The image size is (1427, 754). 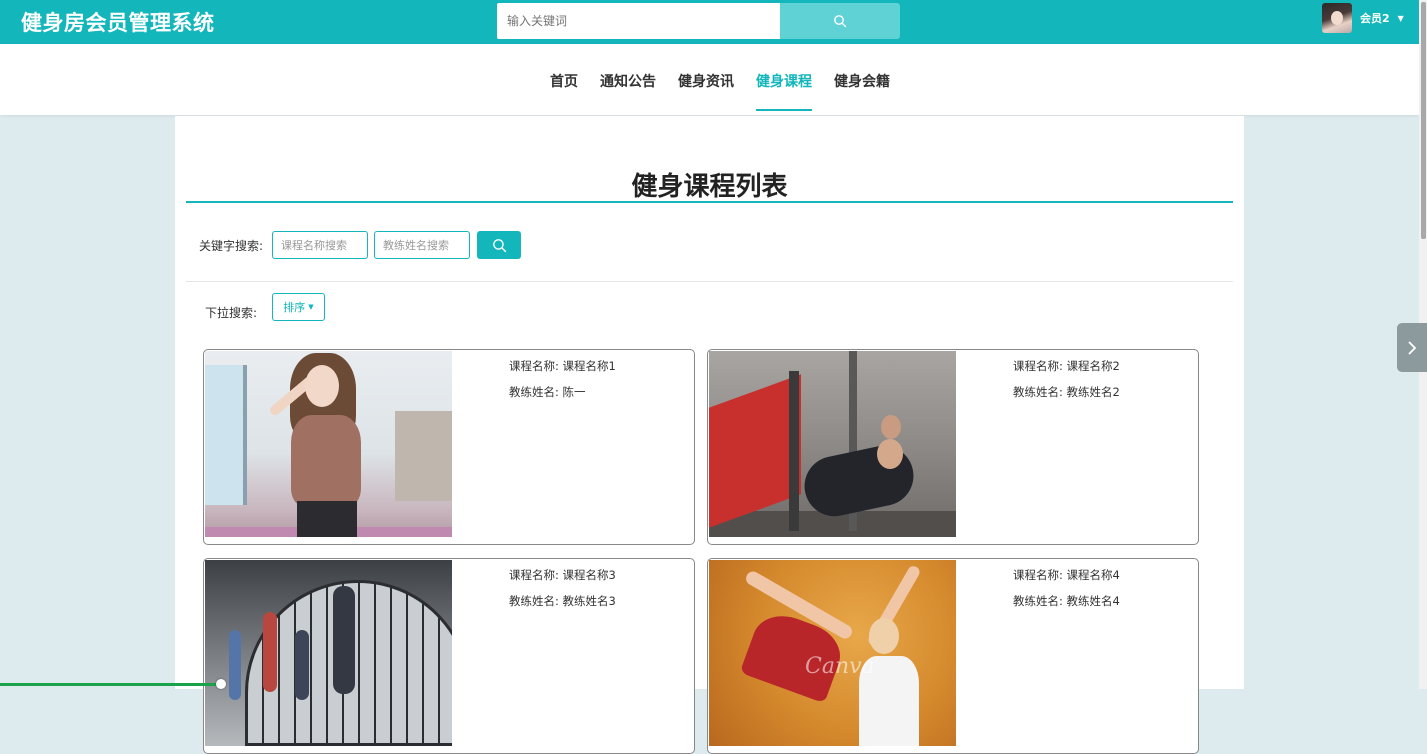 I want to click on top-bar: 健身房会员管理系统 会员2 ▼, so click(x=713, y=22).